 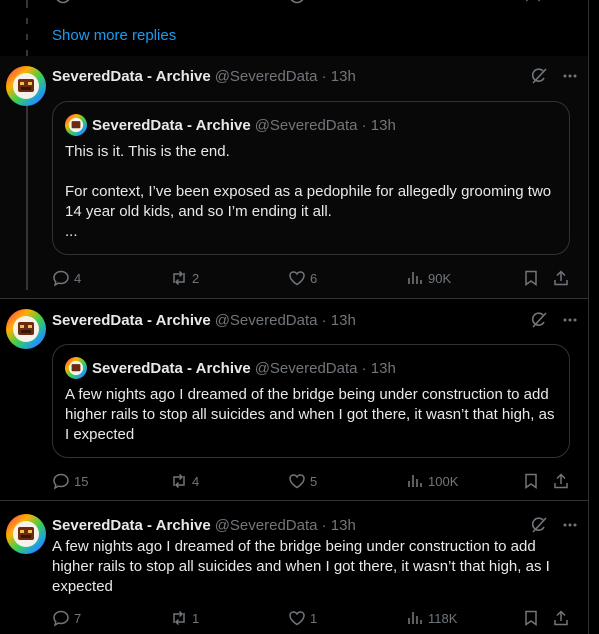 I want to click on show-more-replies-link: Show more replies, so click(x=294, y=35).